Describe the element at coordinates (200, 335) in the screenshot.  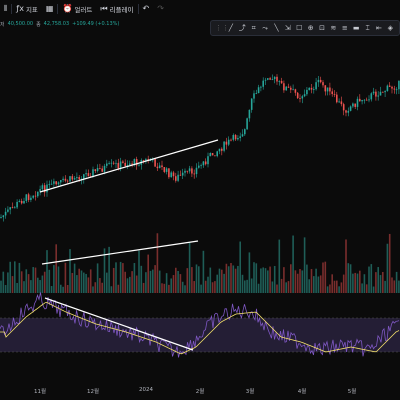
I see `rsi-band` at that location.